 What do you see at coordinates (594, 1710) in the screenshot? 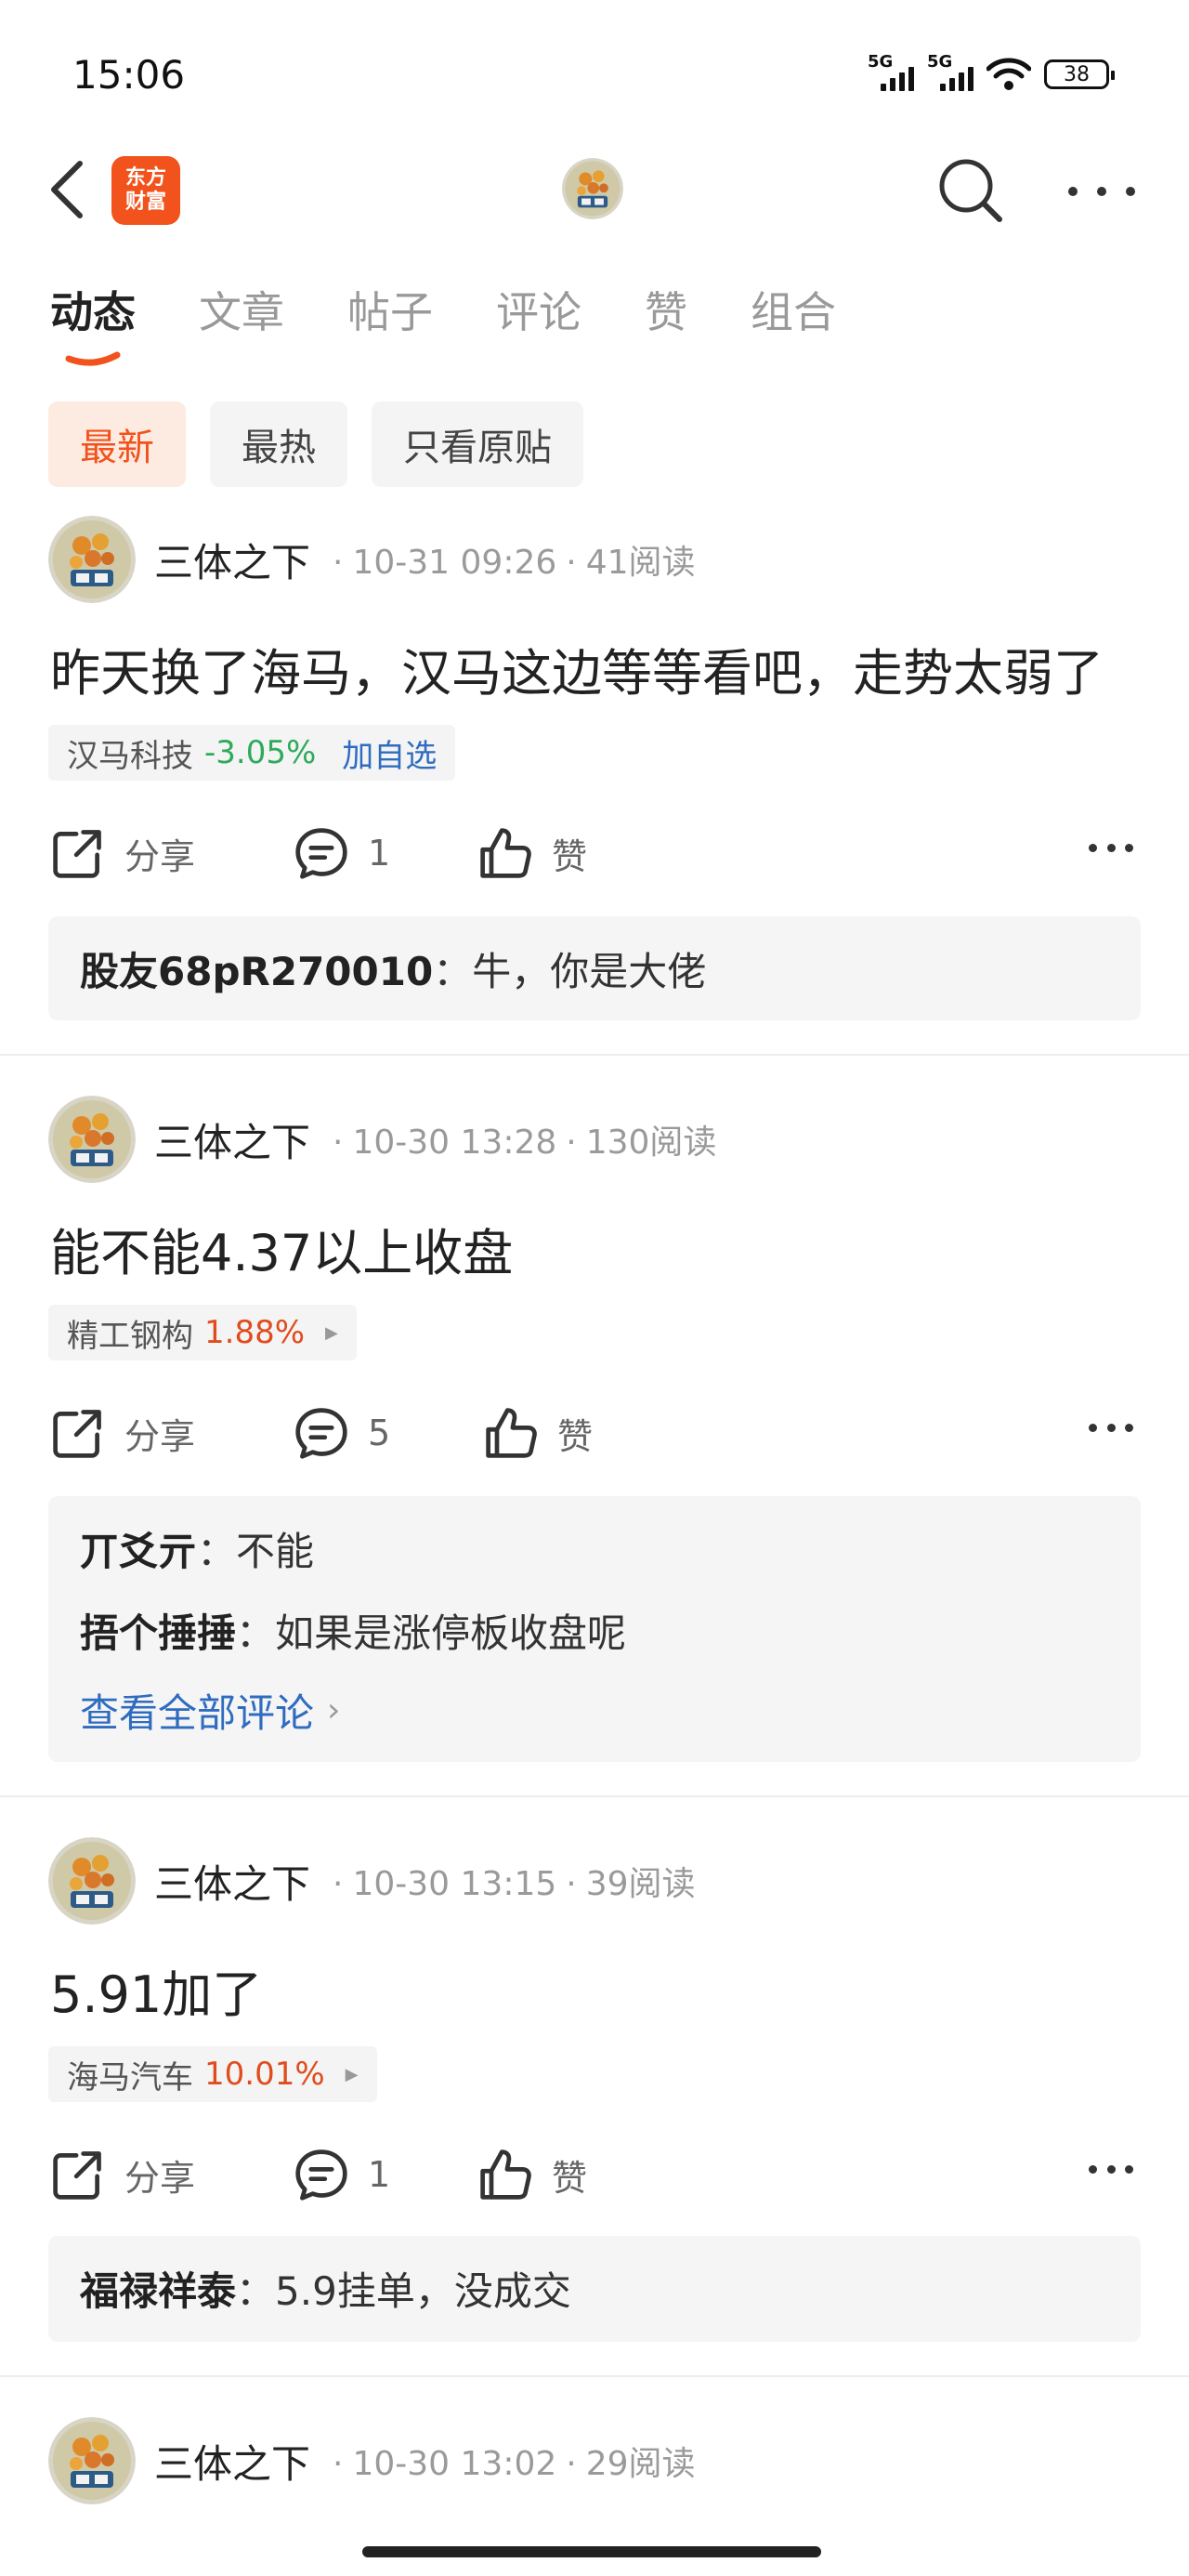
I see `view-all-comments-link: 查看全部评论 ›` at bounding box center [594, 1710].